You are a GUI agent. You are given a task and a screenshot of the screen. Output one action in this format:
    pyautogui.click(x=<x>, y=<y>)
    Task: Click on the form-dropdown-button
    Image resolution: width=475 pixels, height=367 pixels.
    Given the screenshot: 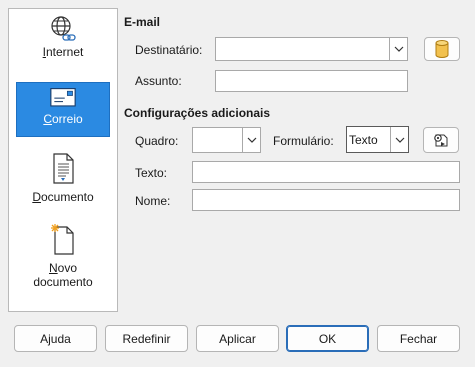 What is the action you would take?
    pyautogui.click(x=399, y=139)
    